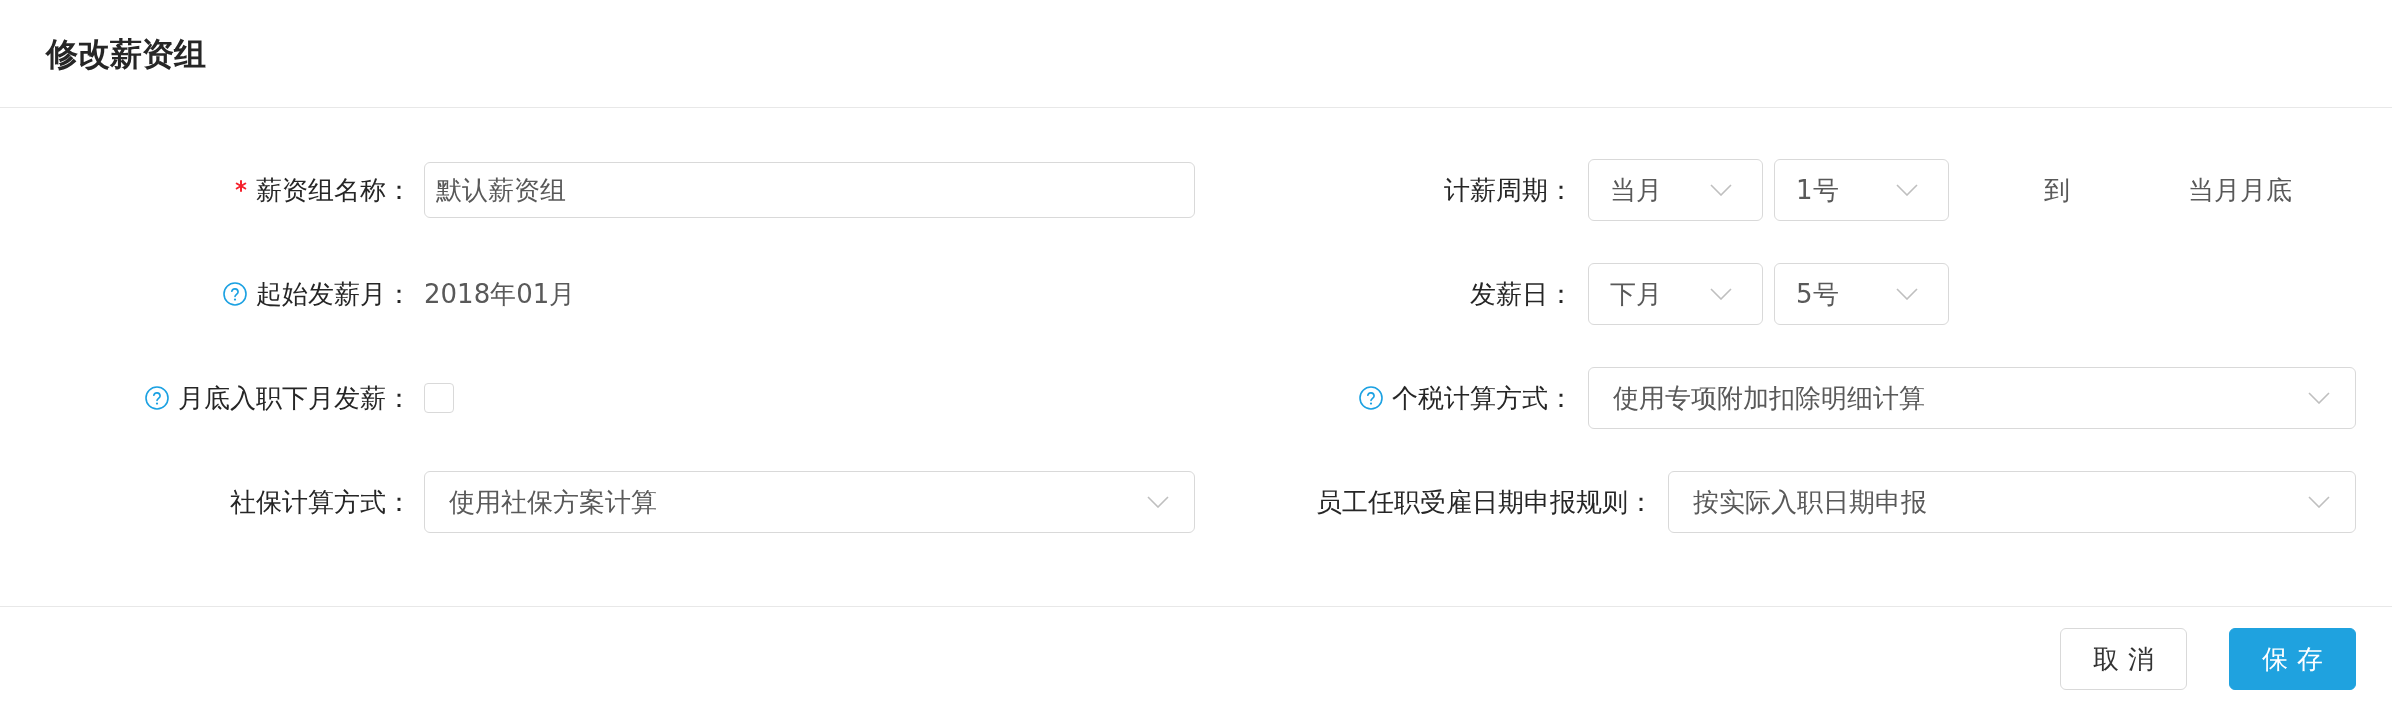 The height and width of the screenshot is (710, 2392). Describe the element at coordinates (1861, 294) in the screenshot. I see `select-dropdown: 5号` at that location.